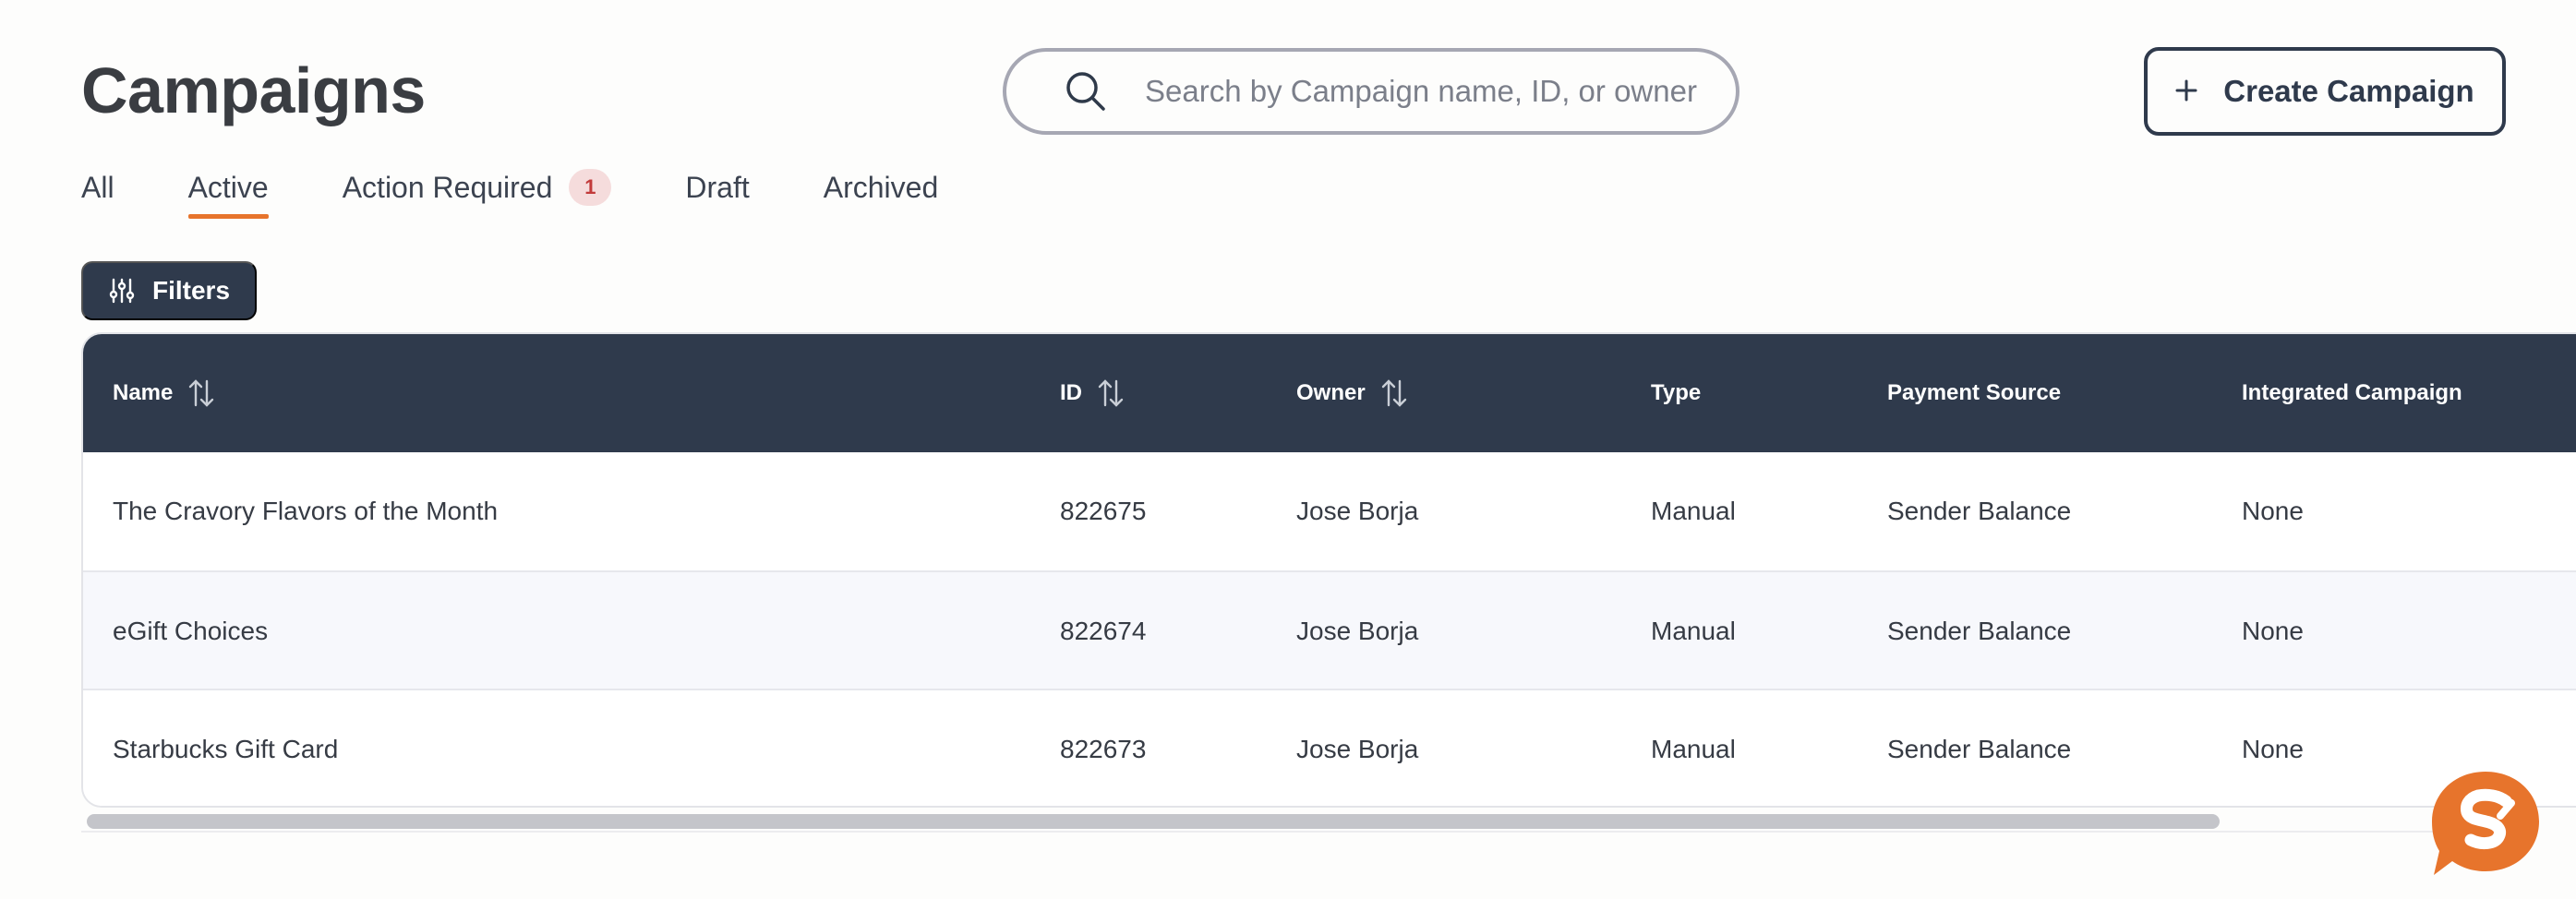 This screenshot has width=2576, height=899. I want to click on cell-id: 822674, so click(1103, 631).